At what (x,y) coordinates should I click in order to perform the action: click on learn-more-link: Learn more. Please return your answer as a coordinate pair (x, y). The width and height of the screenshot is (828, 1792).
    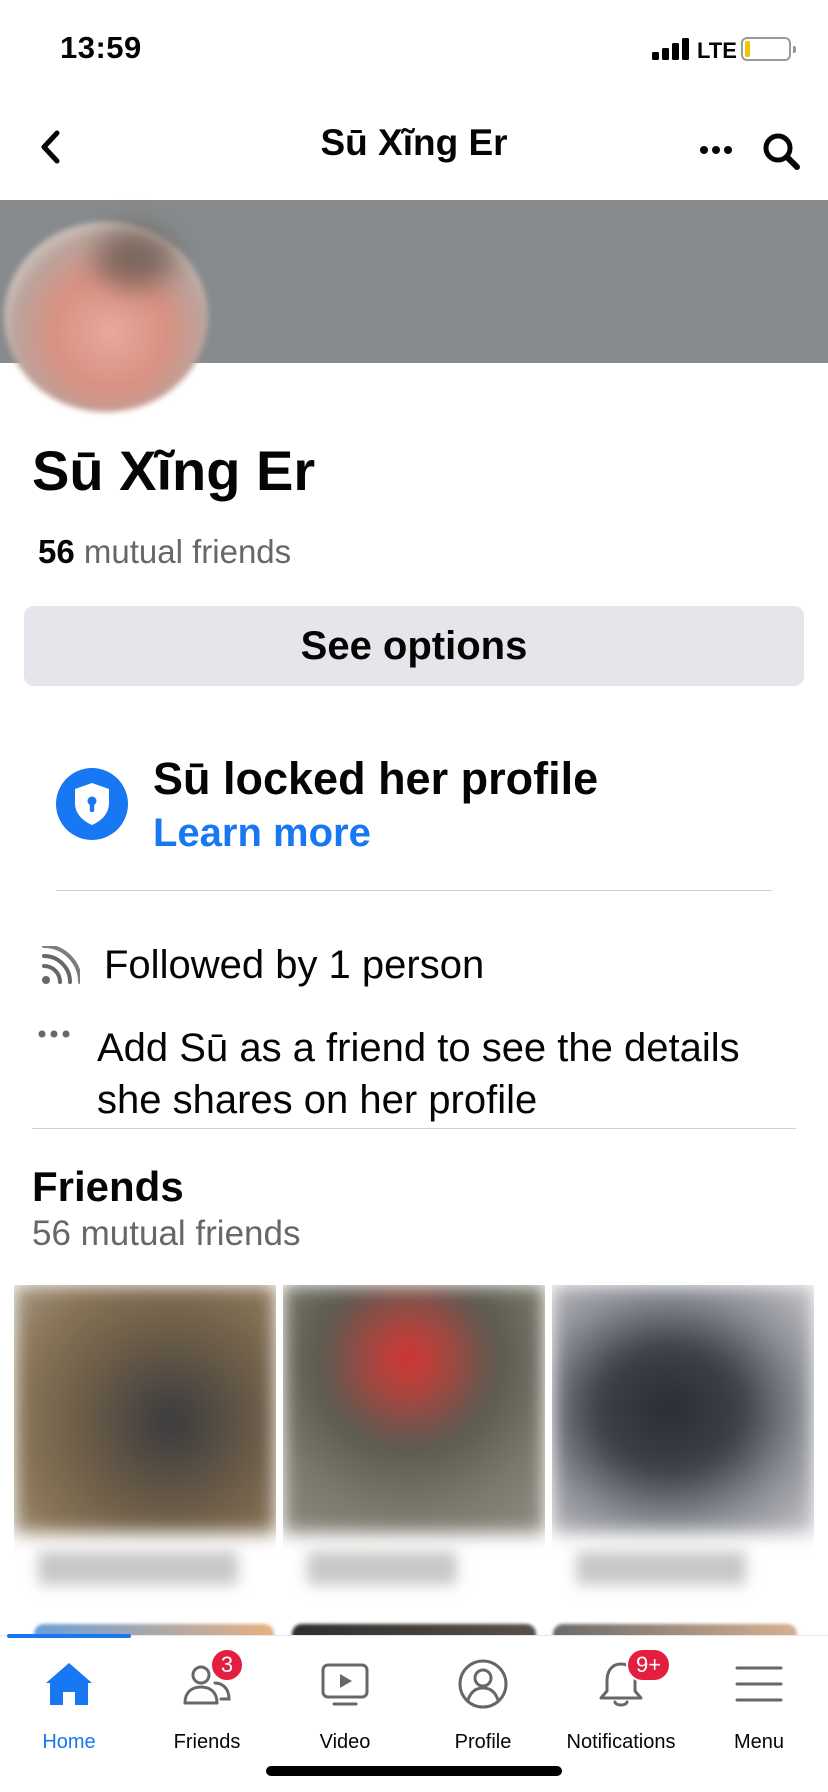
    Looking at the image, I should click on (262, 833).